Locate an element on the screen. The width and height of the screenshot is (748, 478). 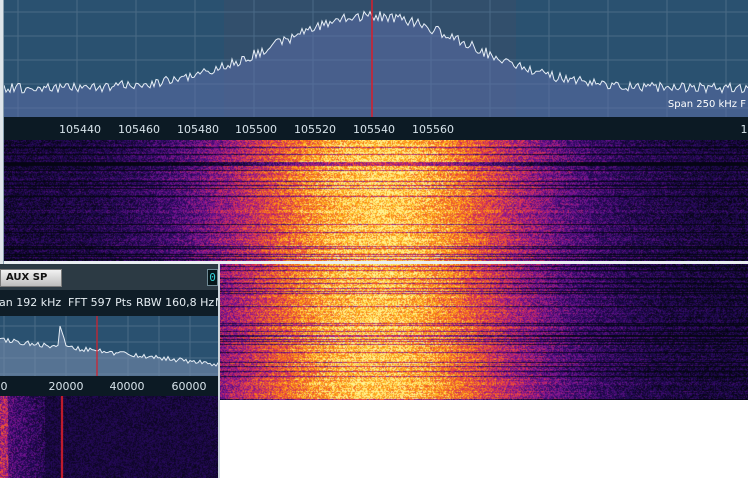
aux-axis-tick-label: 40000 is located at coordinates (127, 386).